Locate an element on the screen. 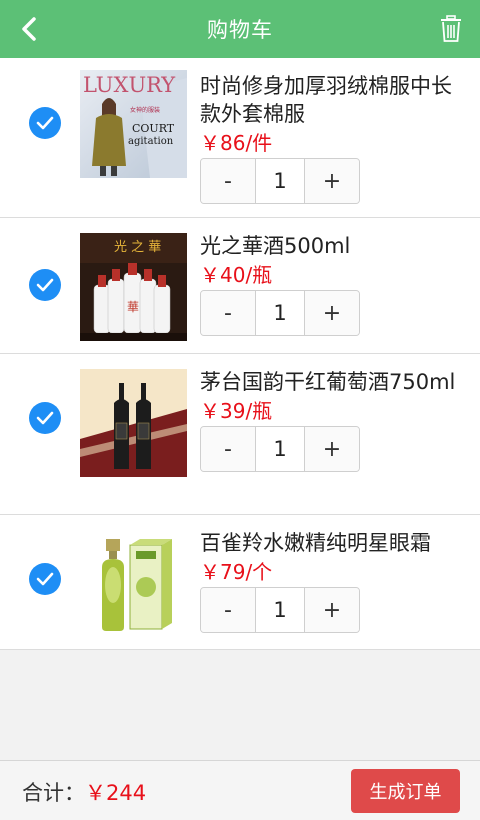 This screenshot has width=480, height=820. product-price: ￥39/瓶 is located at coordinates (236, 411).